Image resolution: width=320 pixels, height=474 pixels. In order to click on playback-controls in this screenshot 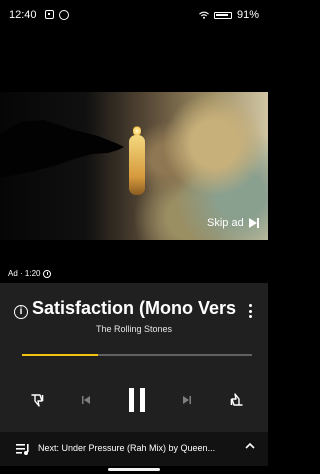, I will do `click(134, 400)`.